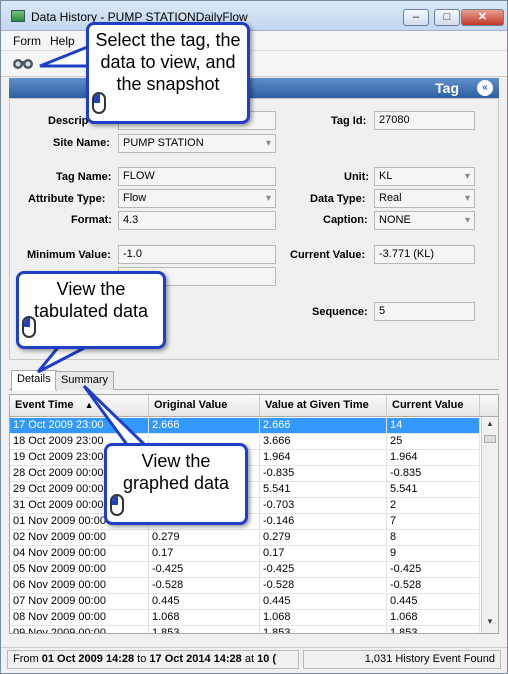 The image size is (508, 674). Describe the element at coordinates (176, 472) in the screenshot. I see `graphed-data-callout-text: View the graphed data` at that location.